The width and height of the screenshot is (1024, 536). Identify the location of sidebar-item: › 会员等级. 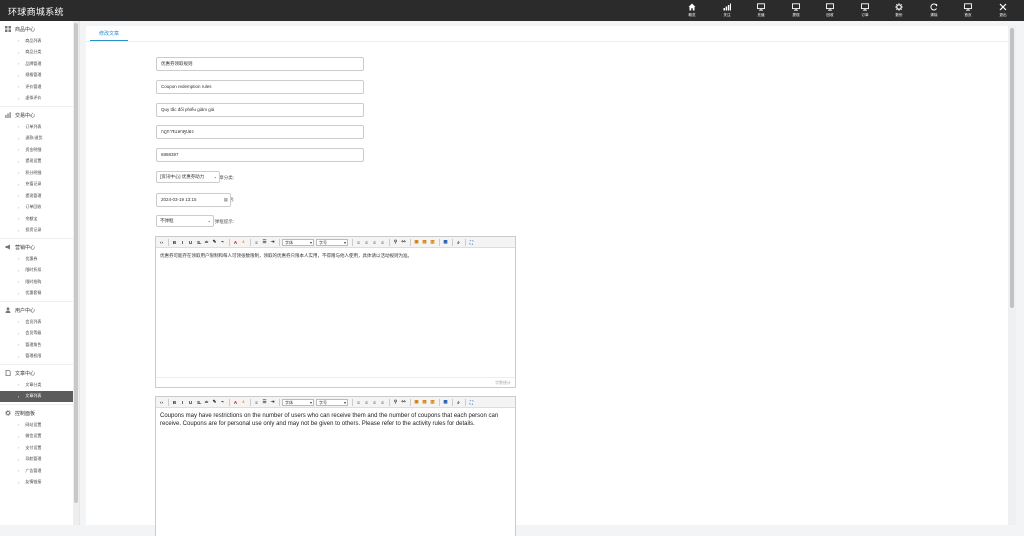
(37, 334).